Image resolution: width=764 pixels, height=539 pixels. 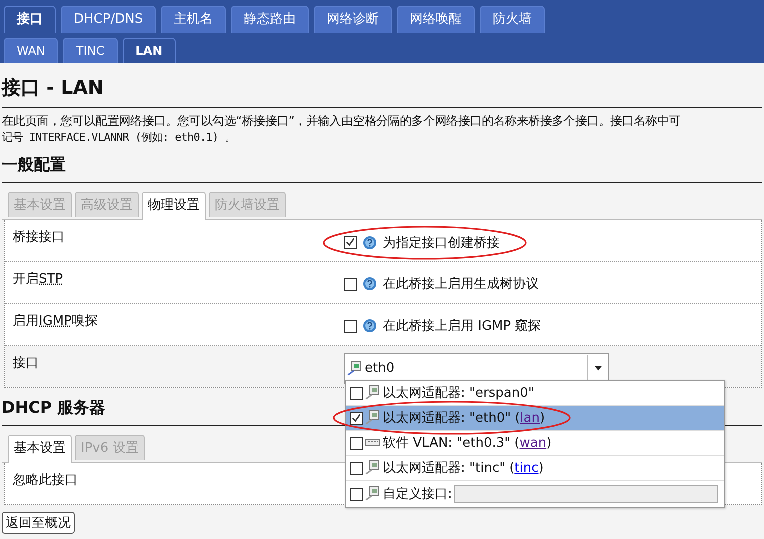 What do you see at coordinates (26, 364) in the screenshot?
I see `field-label: 接口` at bounding box center [26, 364].